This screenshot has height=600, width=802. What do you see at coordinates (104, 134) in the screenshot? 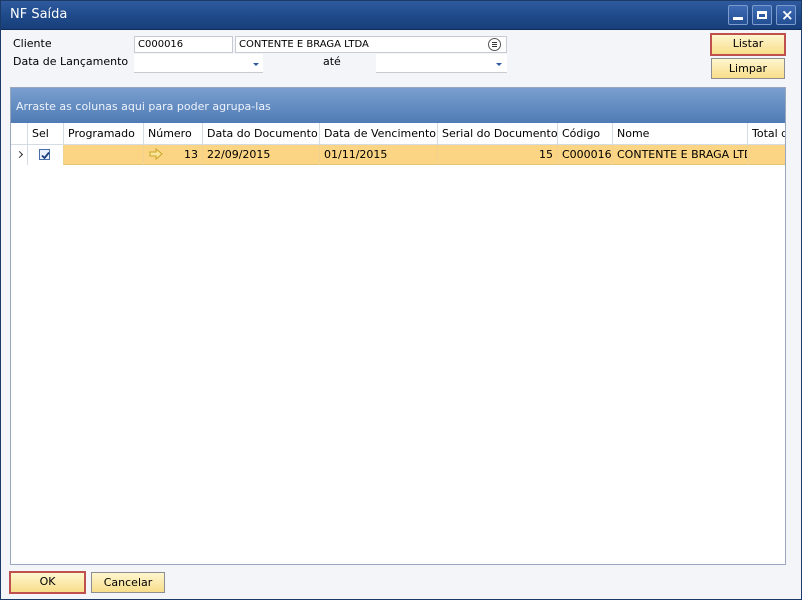
I see `column-header-programado: Programado` at bounding box center [104, 134].